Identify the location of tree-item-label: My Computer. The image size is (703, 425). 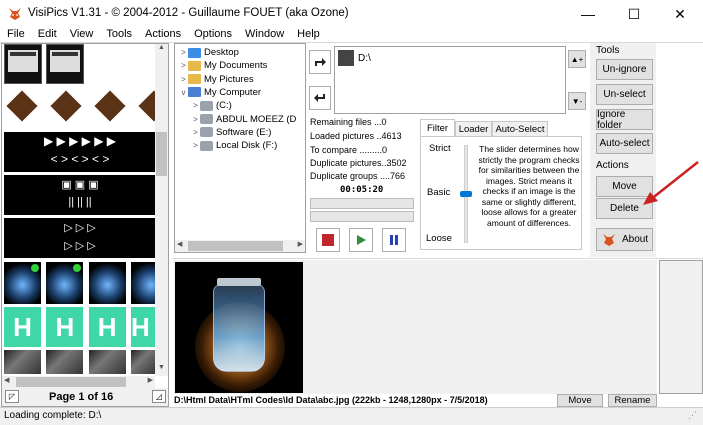
(233, 92).